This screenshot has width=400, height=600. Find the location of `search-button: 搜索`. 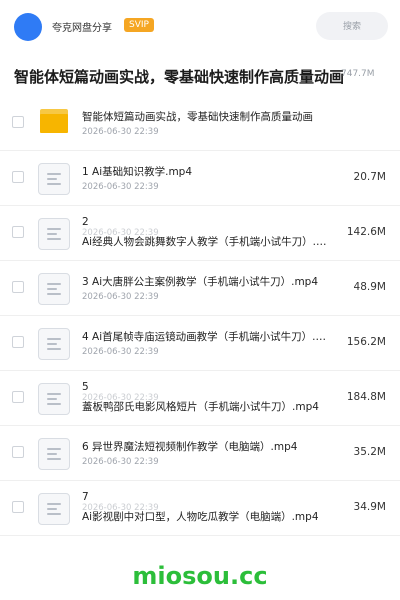

search-button: 搜索 is located at coordinates (352, 26).